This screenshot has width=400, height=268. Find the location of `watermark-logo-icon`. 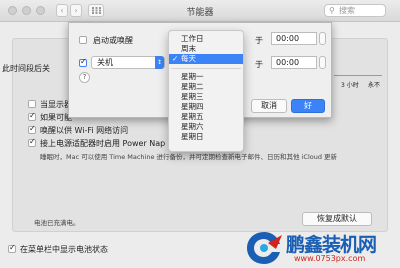

watermark-logo-icon is located at coordinates (264, 248).